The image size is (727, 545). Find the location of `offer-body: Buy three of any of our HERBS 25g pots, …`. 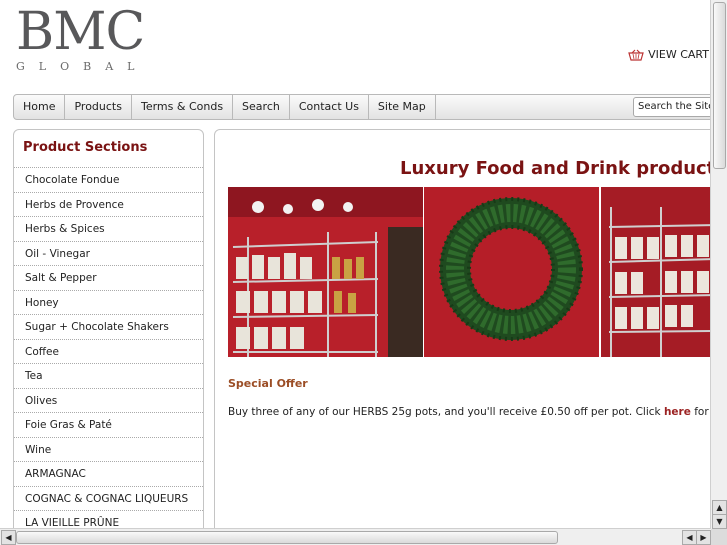

offer-body: Buy three of any of our HERBS 25g pots, … is located at coordinates (446, 412).